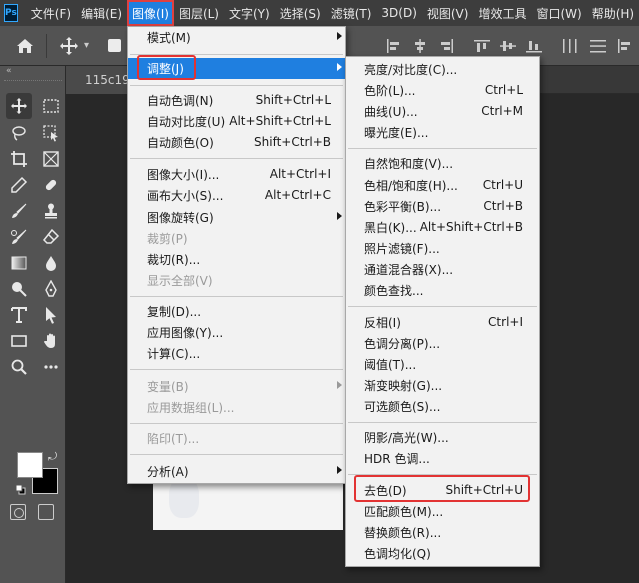 Image resolution: width=639 pixels, height=583 pixels. I want to click on lasso-tool, so click(19, 133).